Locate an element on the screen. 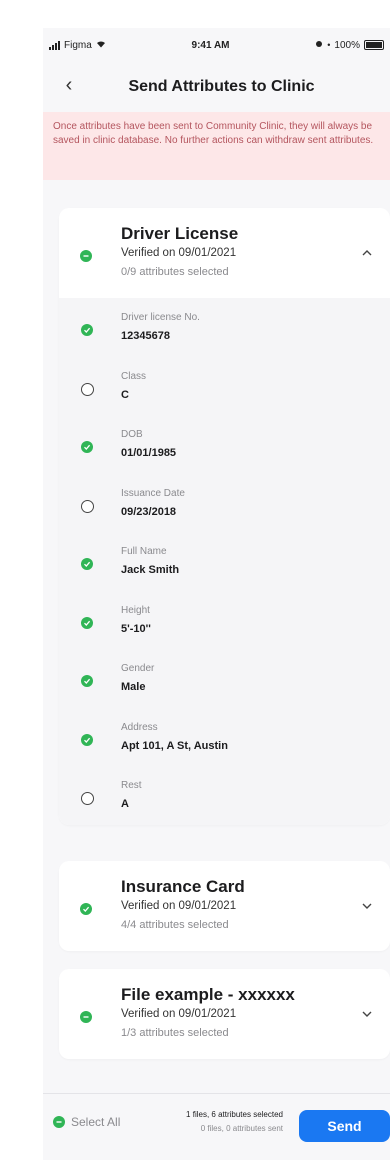 The image size is (390, 1160). attribute-label: Address is located at coordinates (139, 727).